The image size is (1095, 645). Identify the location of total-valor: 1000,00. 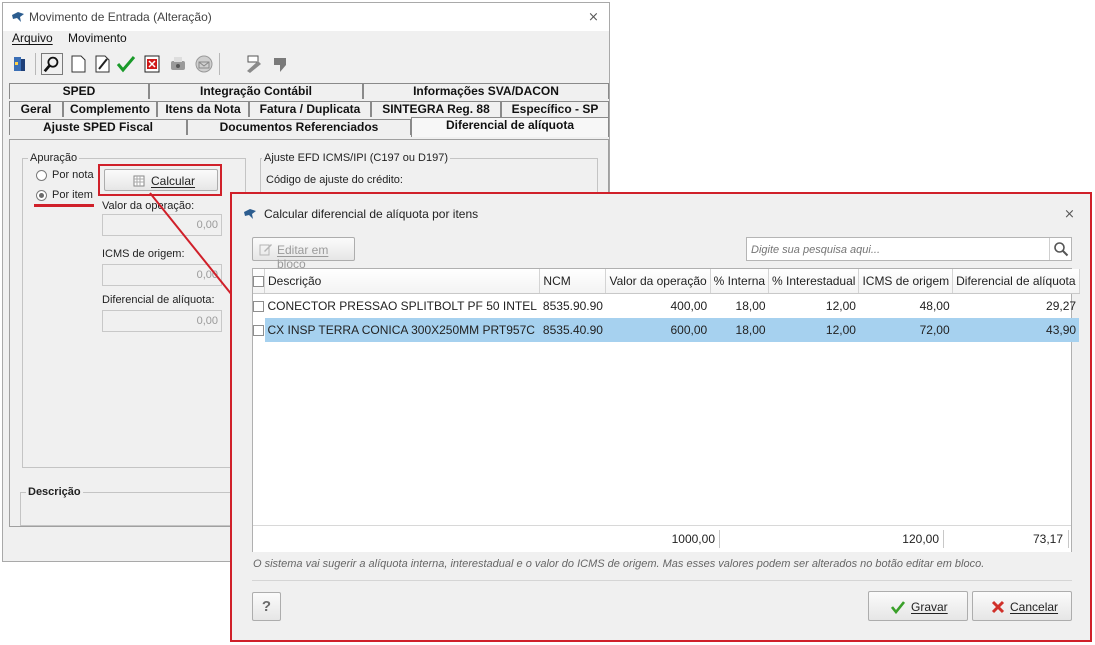
(693, 539).